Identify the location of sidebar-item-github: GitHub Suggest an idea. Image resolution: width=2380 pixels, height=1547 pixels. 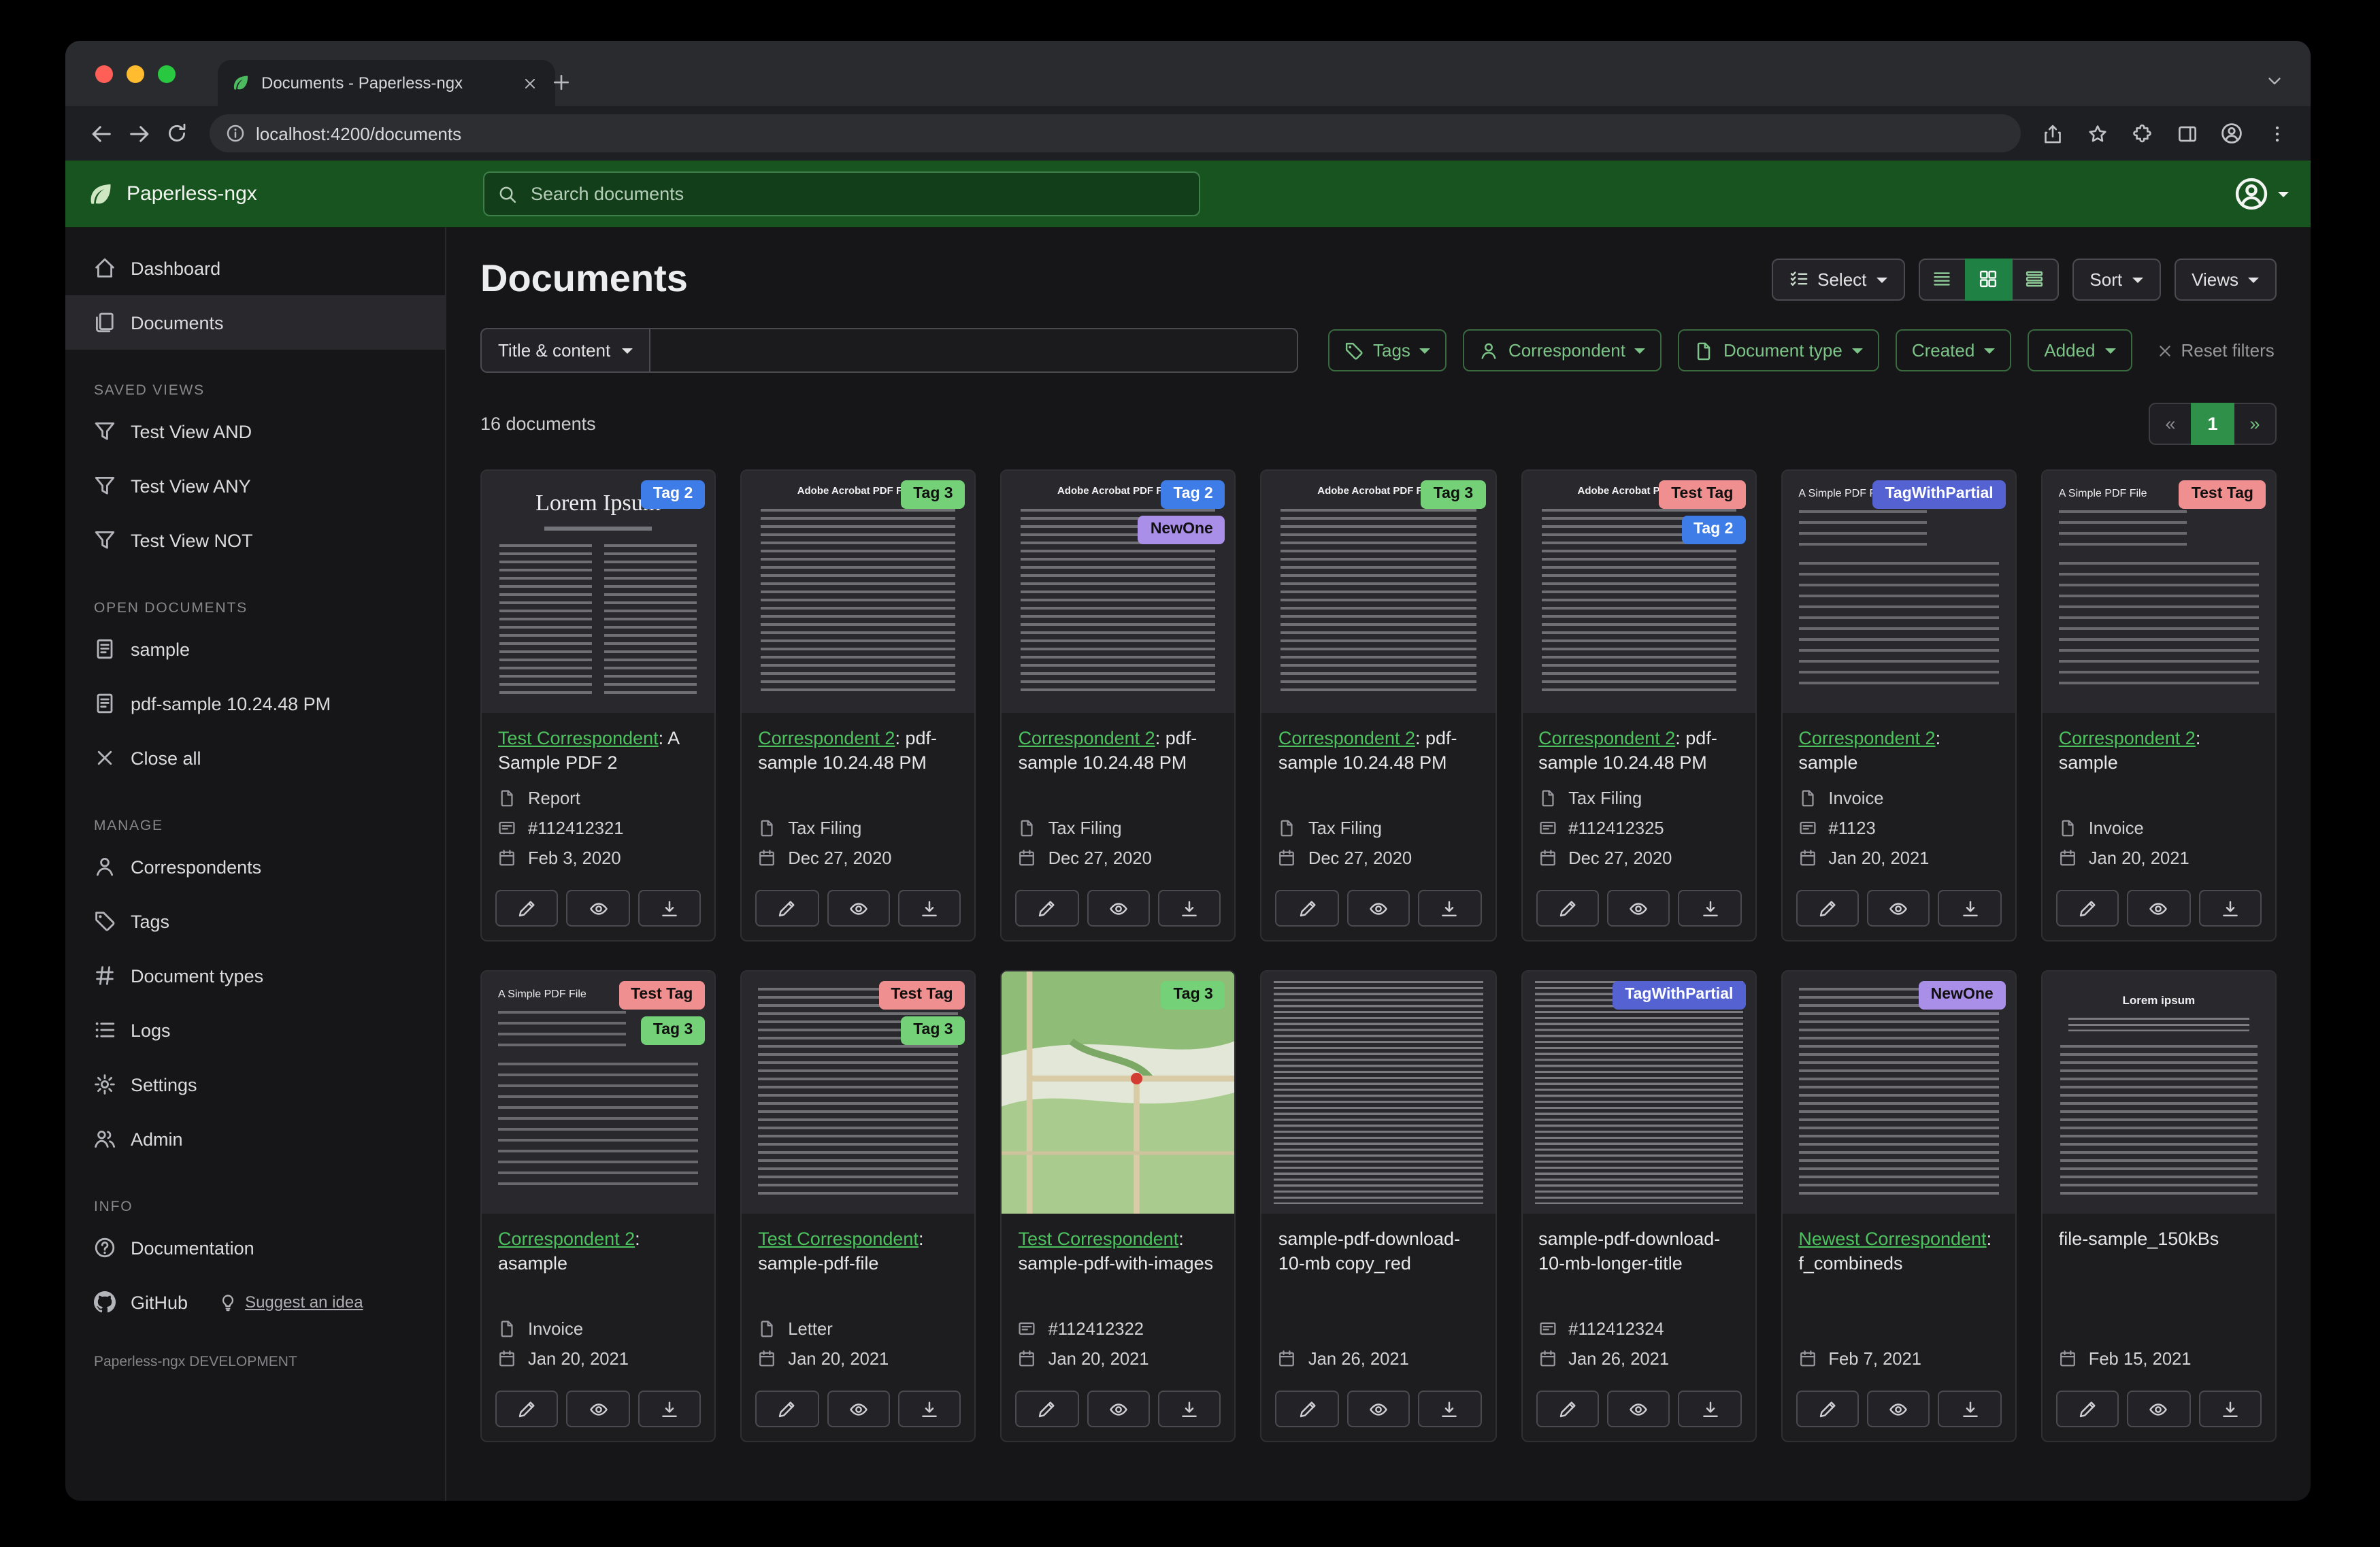
(255, 1302).